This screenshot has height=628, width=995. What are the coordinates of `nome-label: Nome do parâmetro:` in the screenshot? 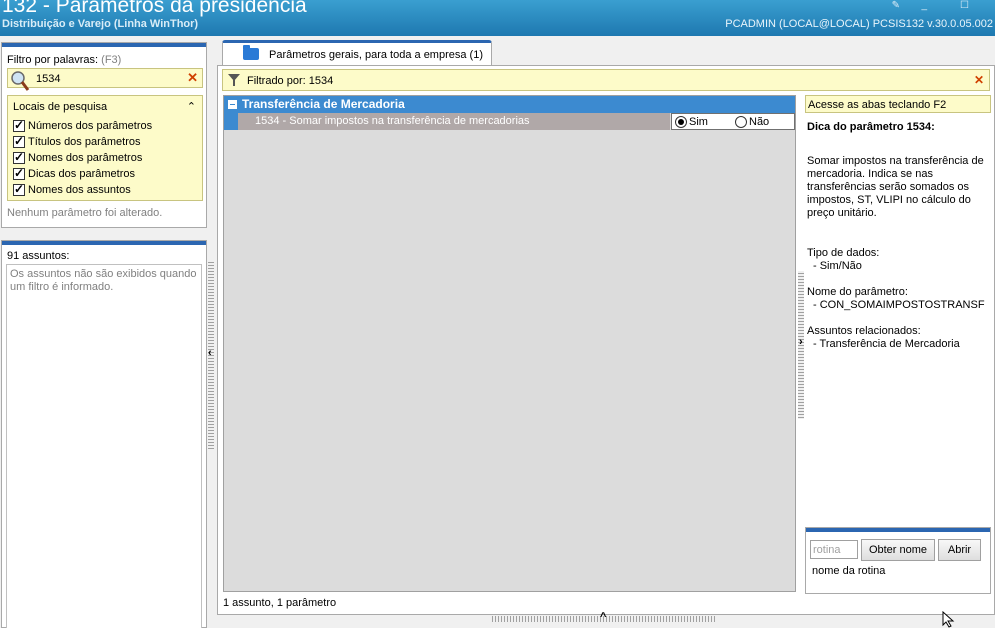 It's located at (857, 292).